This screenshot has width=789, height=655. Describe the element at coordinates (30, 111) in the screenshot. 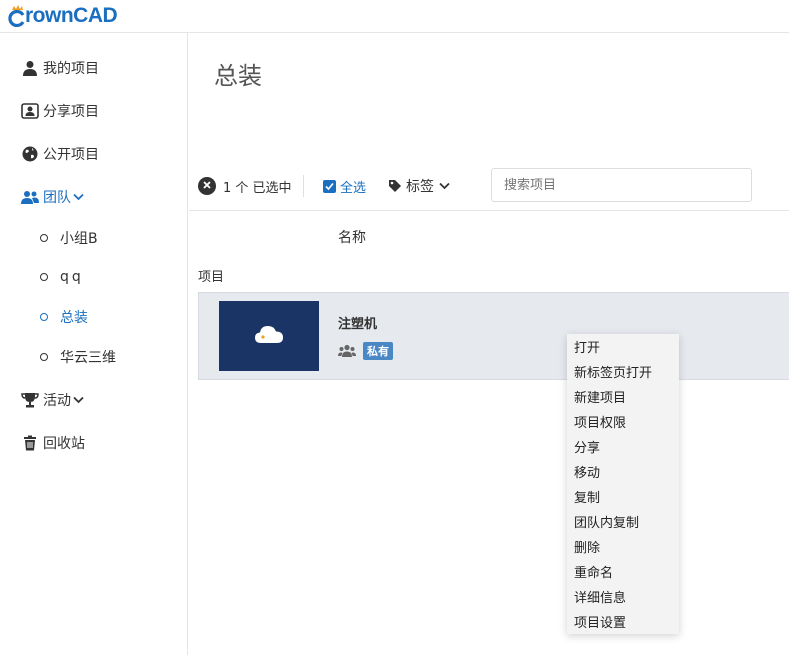

I see `shared-user-icon` at that location.